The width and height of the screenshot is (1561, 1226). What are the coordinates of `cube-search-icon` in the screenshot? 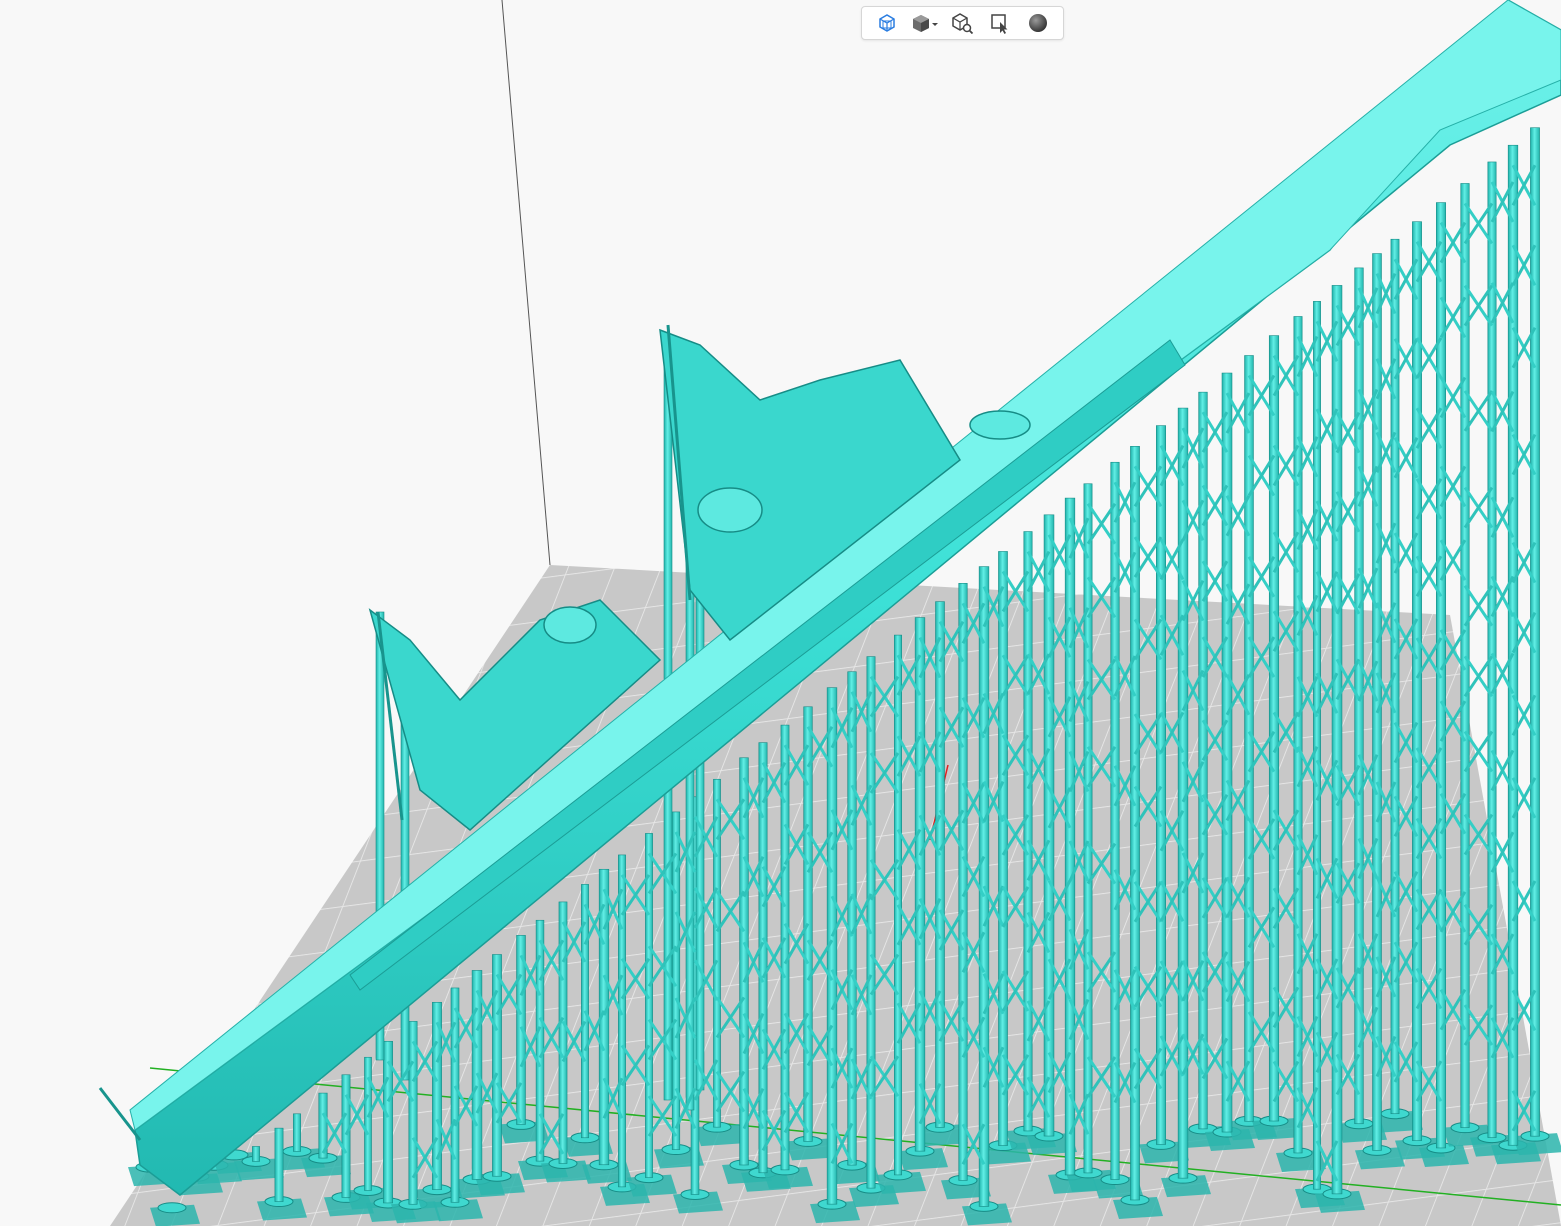 It's located at (963, 23).